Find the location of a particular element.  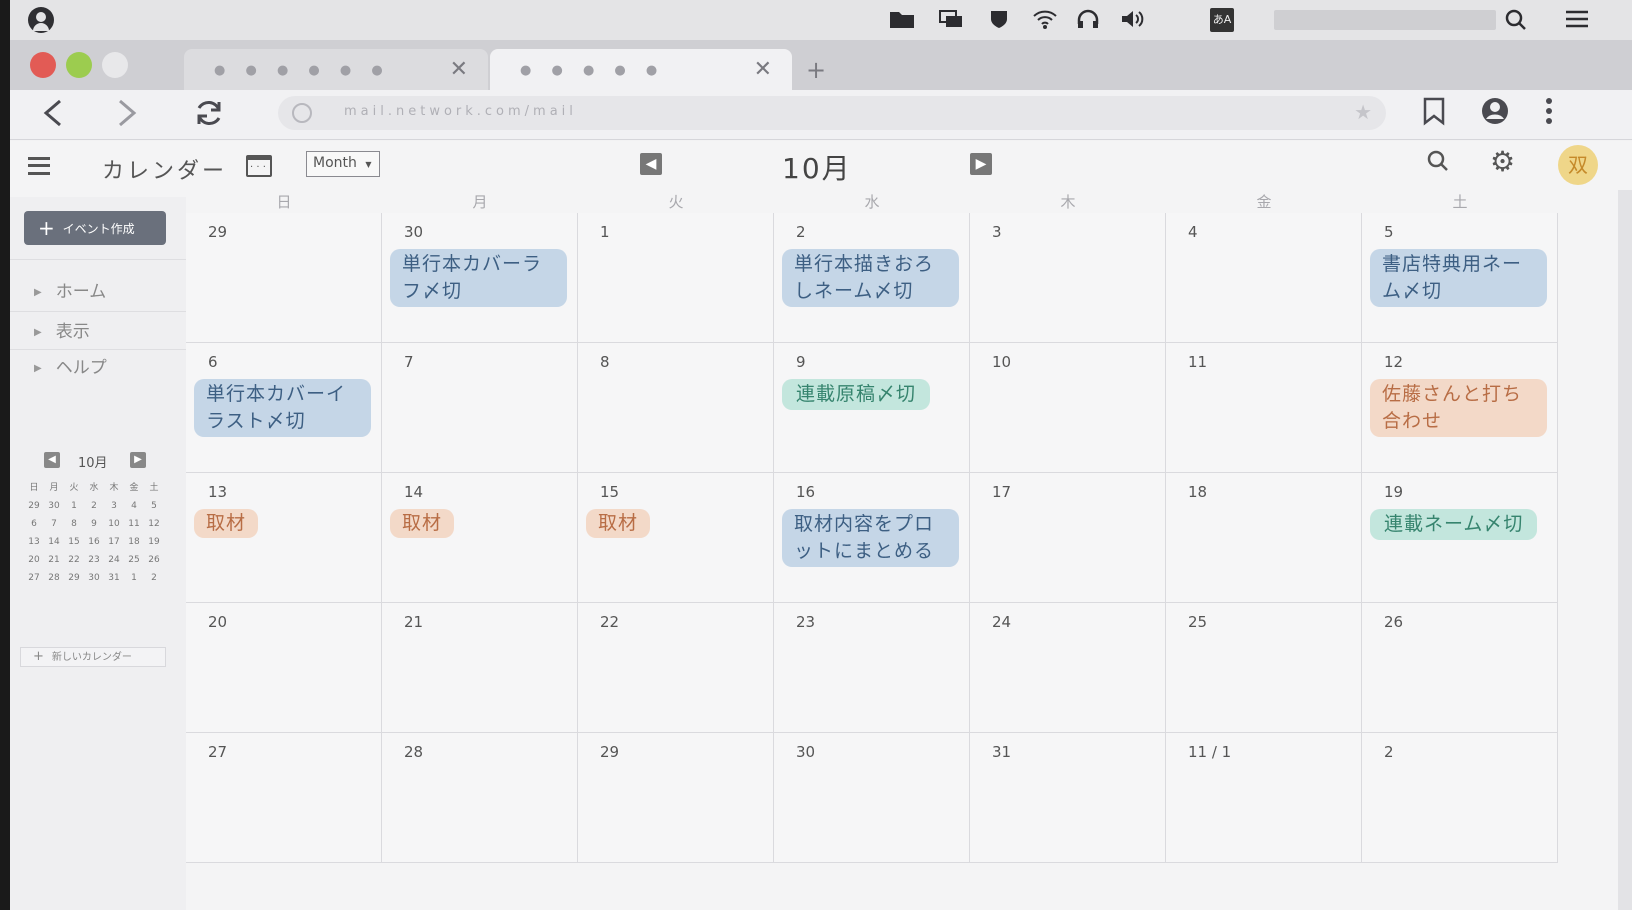

reload-button is located at coordinates (209, 117).